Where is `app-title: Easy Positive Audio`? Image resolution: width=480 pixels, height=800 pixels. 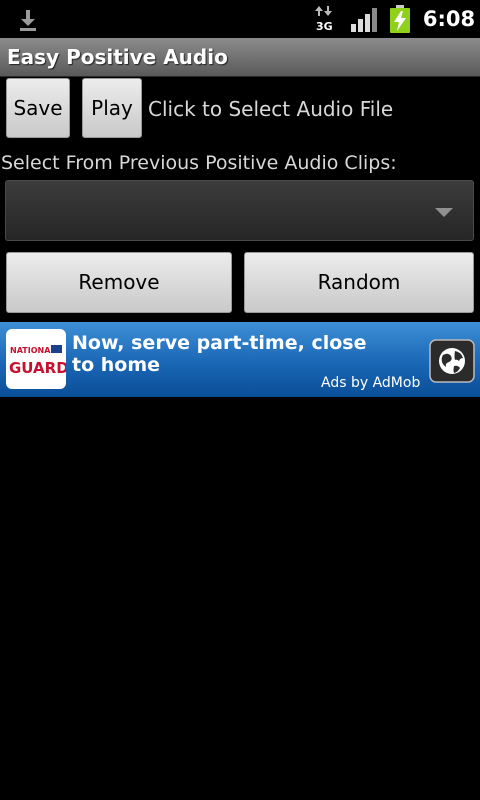
app-title: Easy Positive Audio is located at coordinates (117, 57).